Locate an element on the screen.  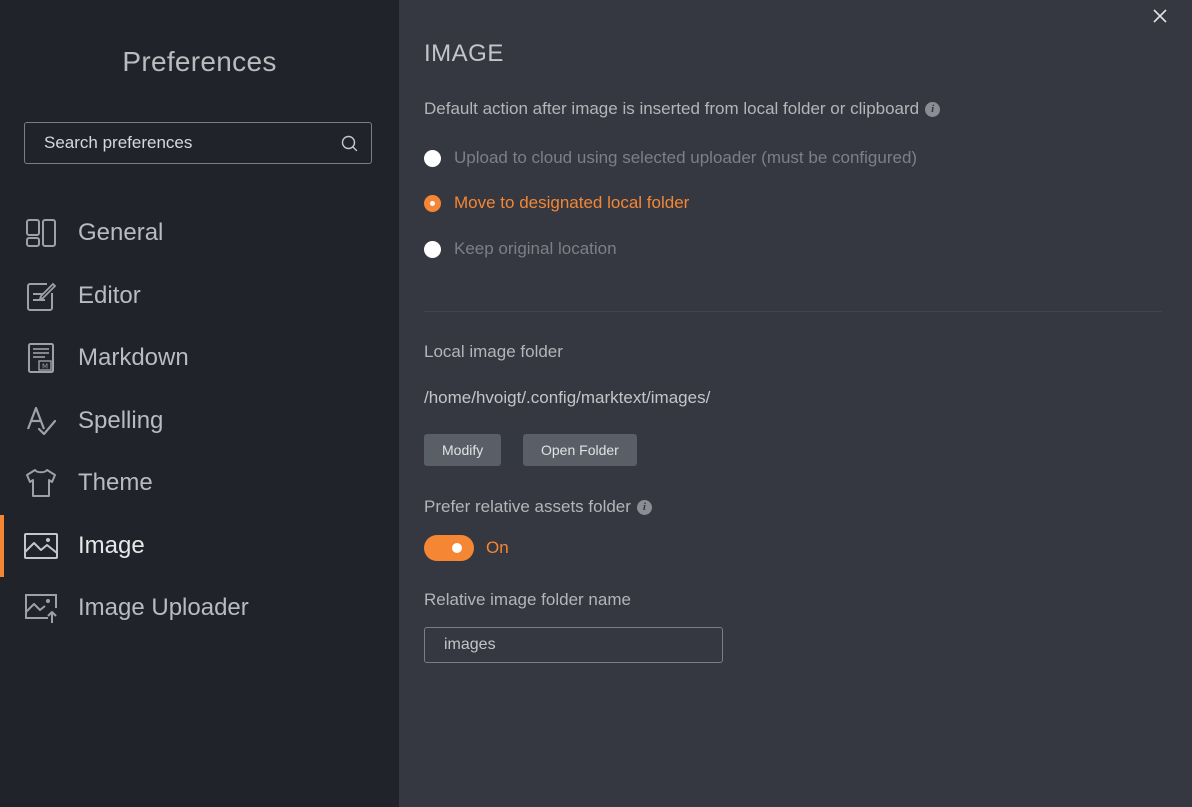
spelling-icon is located at coordinates (41, 421).